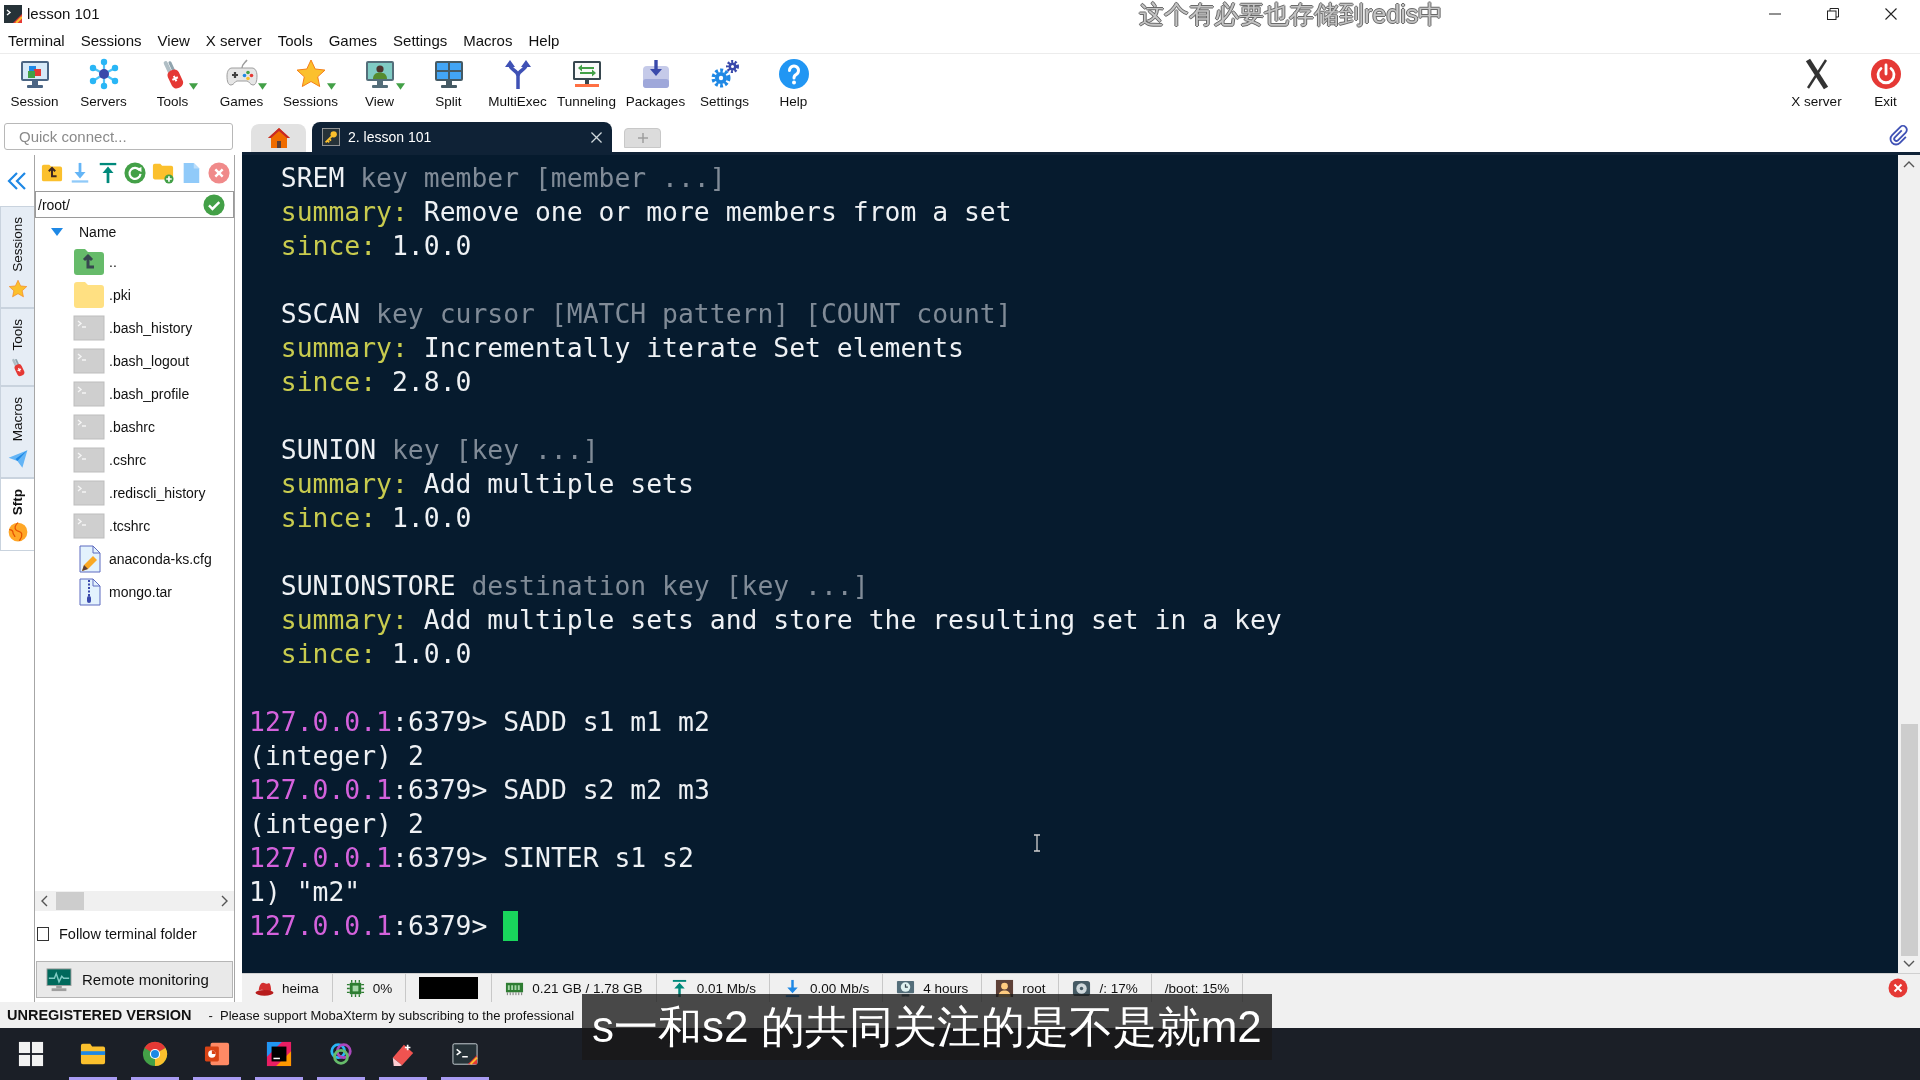  What do you see at coordinates (17, 347) in the screenshot?
I see `sidebar-tab: Tools` at bounding box center [17, 347].